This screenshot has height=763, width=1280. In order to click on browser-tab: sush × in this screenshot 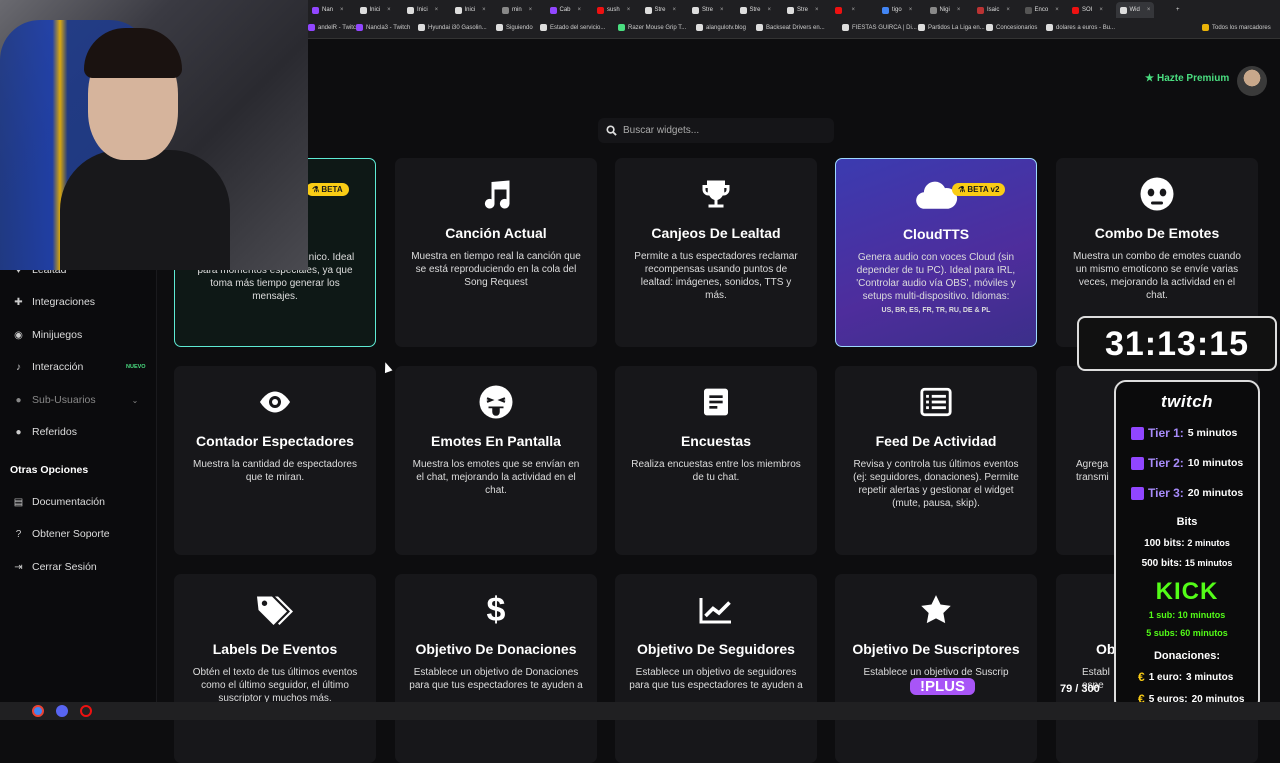, I will do `click(613, 10)`.